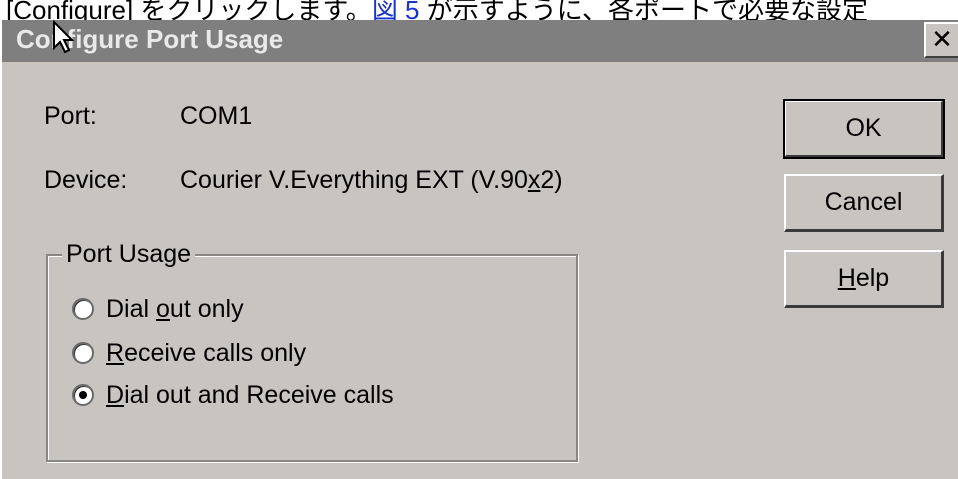 This screenshot has width=958, height=479. Describe the element at coordinates (70, 116) in the screenshot. I see `port-label: Port:` at that location.